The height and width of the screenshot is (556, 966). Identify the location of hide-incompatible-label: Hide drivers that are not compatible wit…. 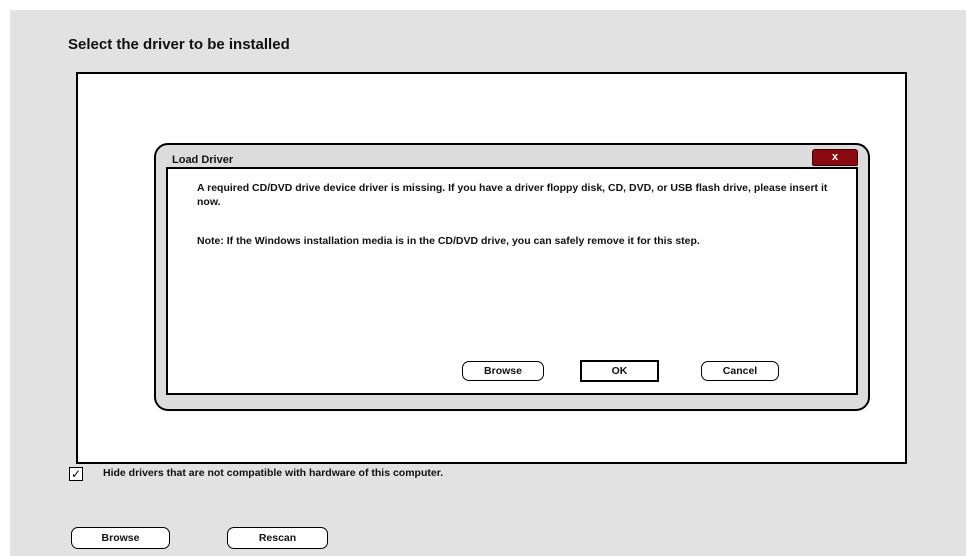
(273, 473).